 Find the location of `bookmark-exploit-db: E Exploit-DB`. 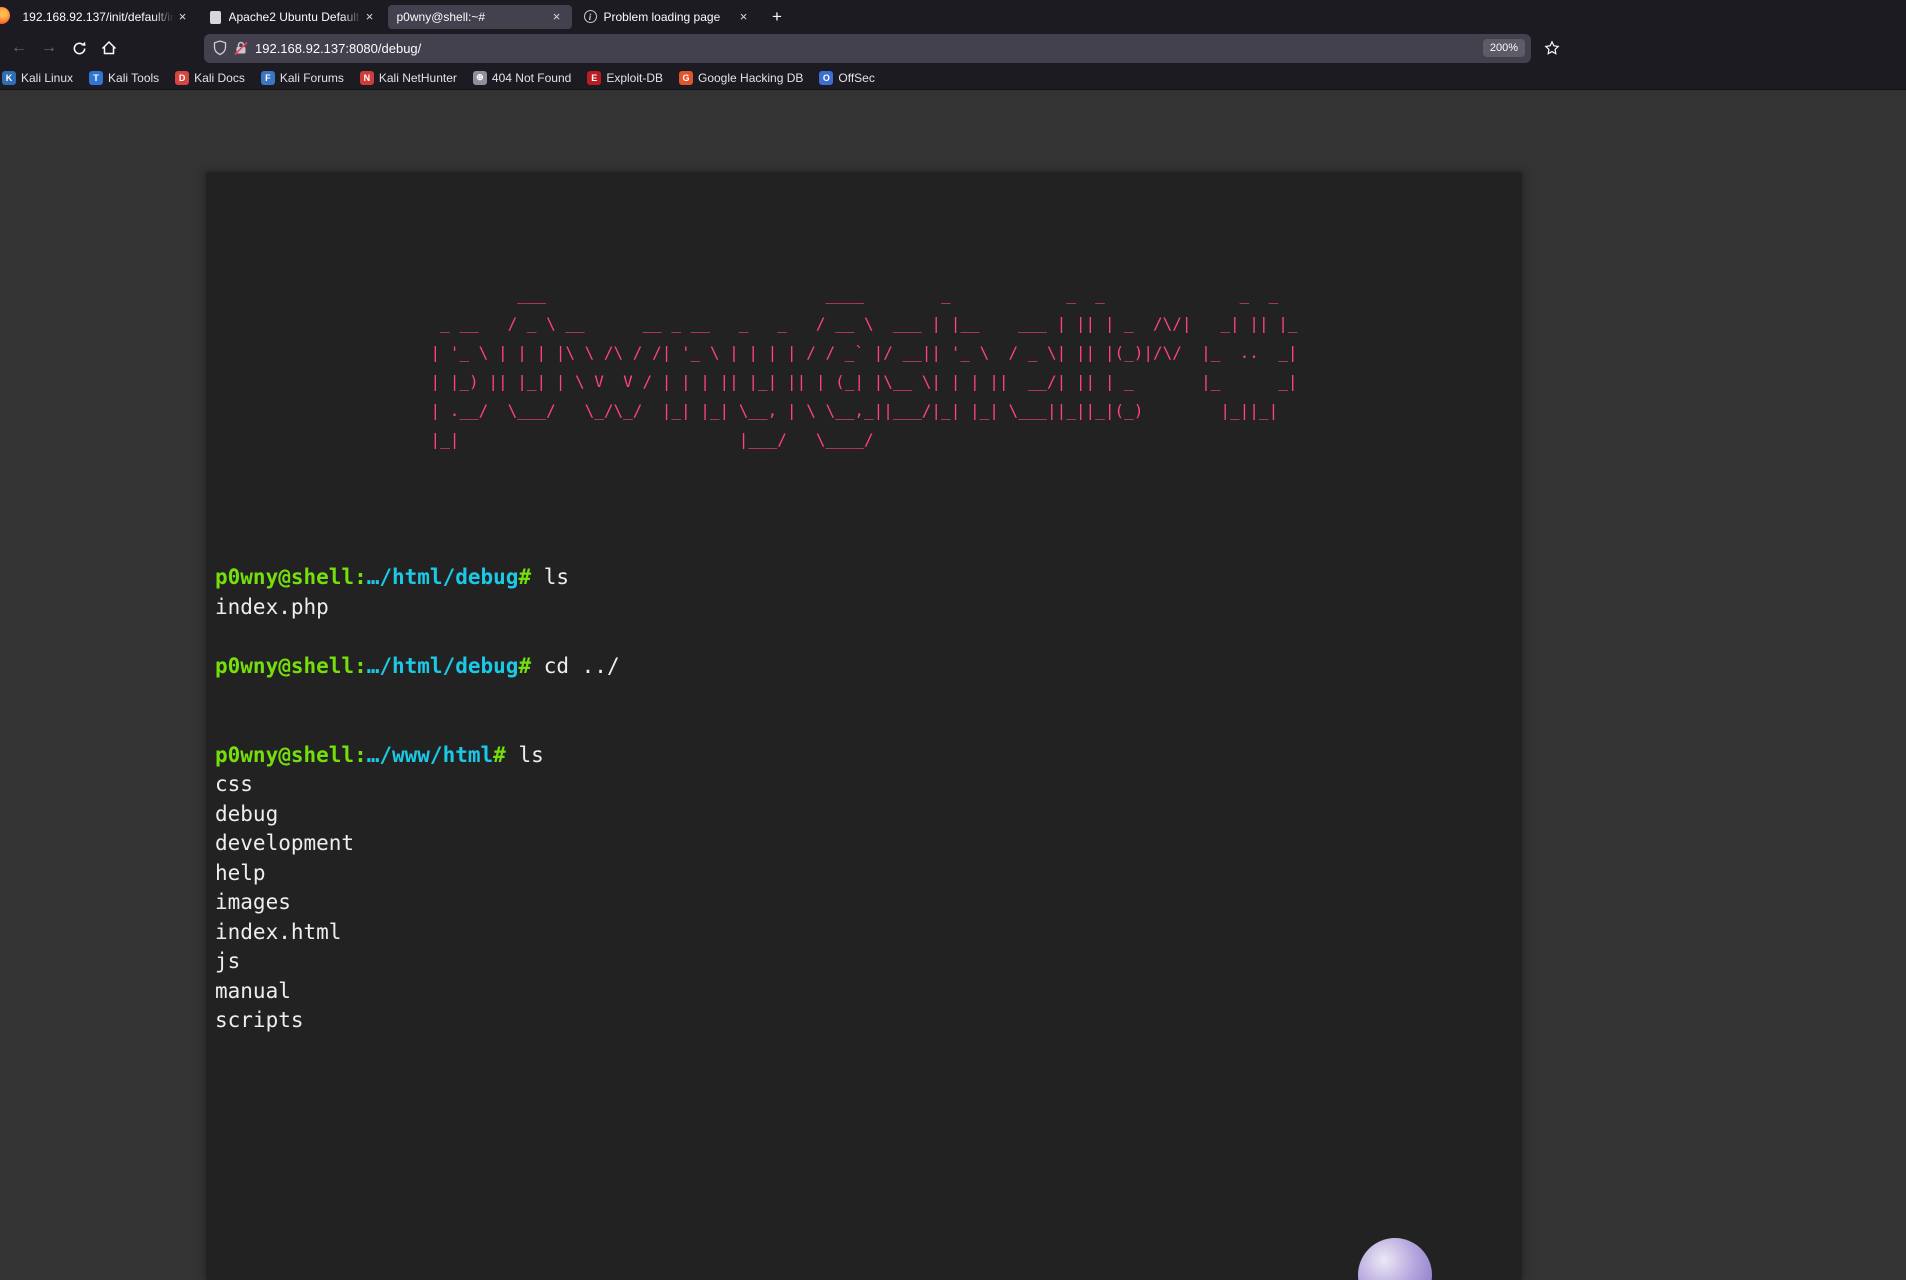

bookmark-exploit-db: E Exploit-DB is located at coordinates (625, 78).